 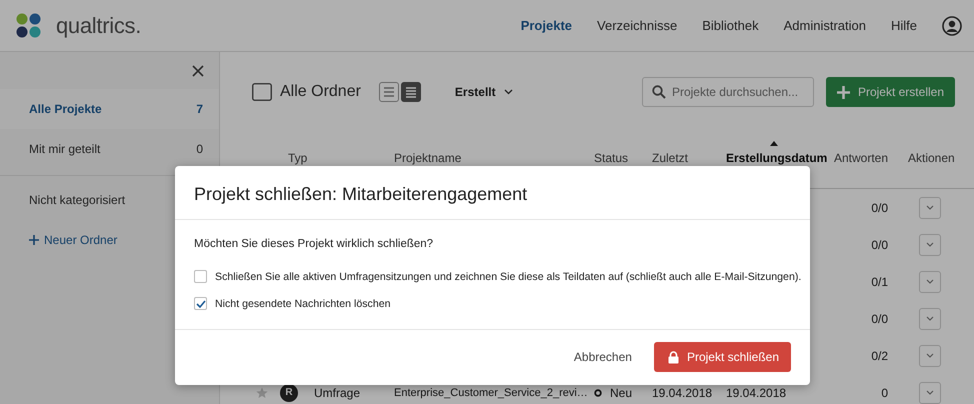 I want to click on lock-icon, so click(x=673, y=357).